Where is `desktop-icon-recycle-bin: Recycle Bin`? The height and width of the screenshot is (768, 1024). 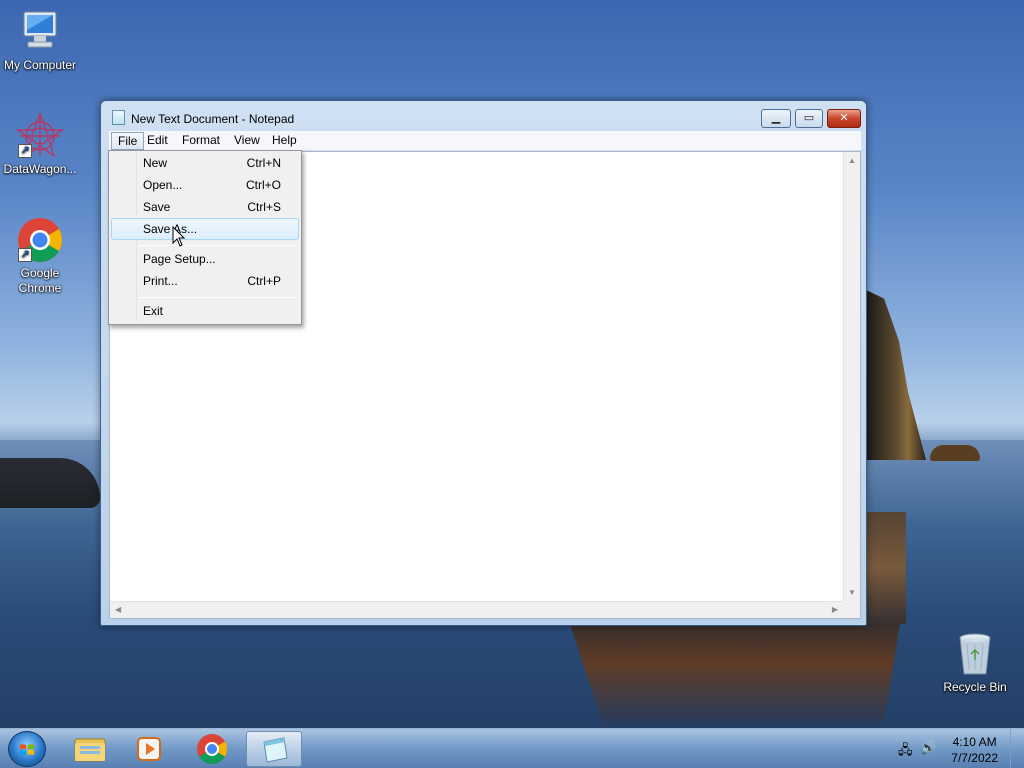
desktop-icon-recycle-bin: Recycle Bin is located at coordinates (975, 662).